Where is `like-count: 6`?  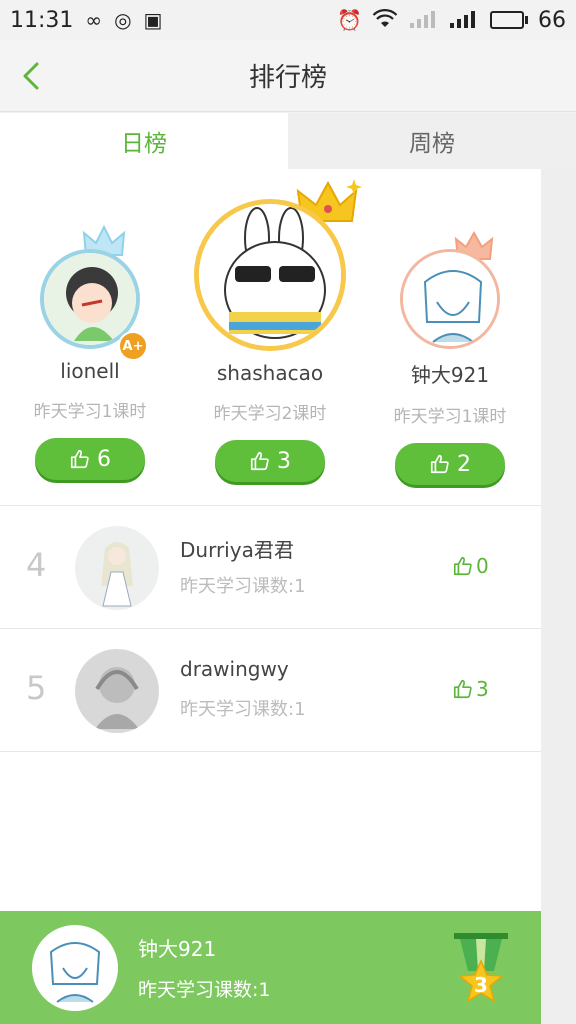
like-count: 6 is located at coordinates (104, 459).